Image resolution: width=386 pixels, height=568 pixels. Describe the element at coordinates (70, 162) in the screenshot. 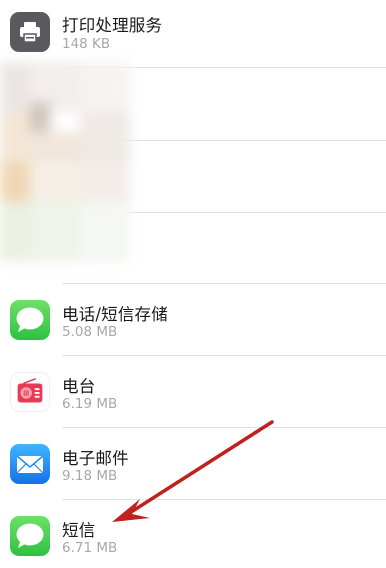

I see `redacted-region` at that location.